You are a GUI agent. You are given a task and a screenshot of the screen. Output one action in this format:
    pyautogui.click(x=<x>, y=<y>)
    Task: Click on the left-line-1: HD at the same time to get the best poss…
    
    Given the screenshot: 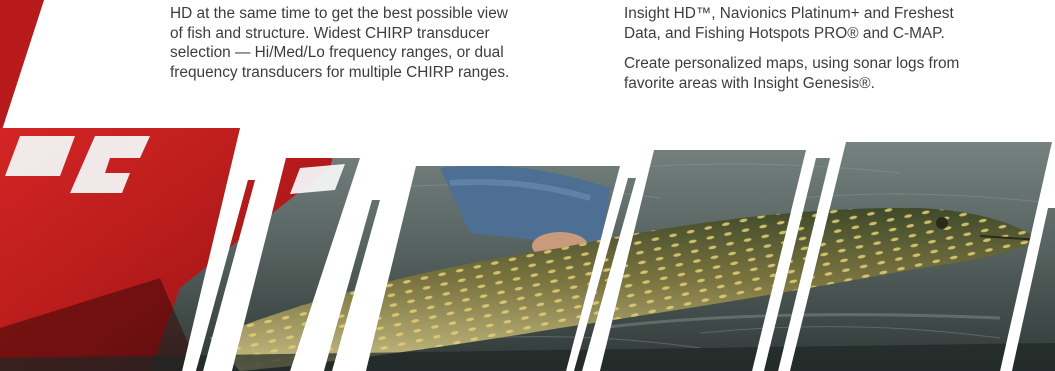 What is the action you would take?
    pyautogui.click(x=339, y=13)
    